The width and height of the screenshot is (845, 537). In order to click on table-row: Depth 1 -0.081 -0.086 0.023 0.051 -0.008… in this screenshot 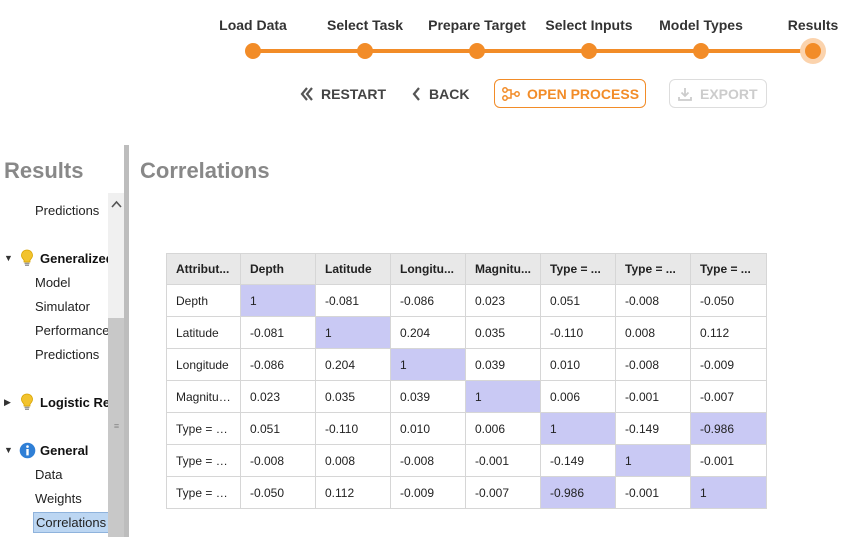, I will do `click(466, 300)`.